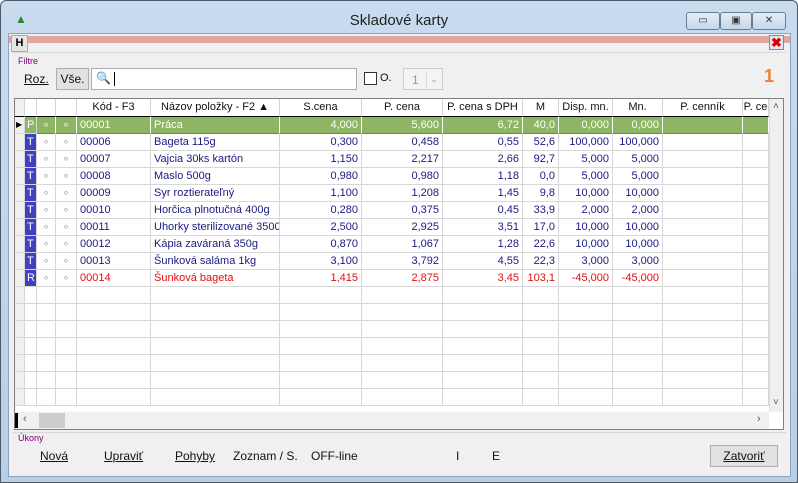 This screenshot has width=798, height=483. I want to click on cell-s-cena: 3,100, so click(321, 261).